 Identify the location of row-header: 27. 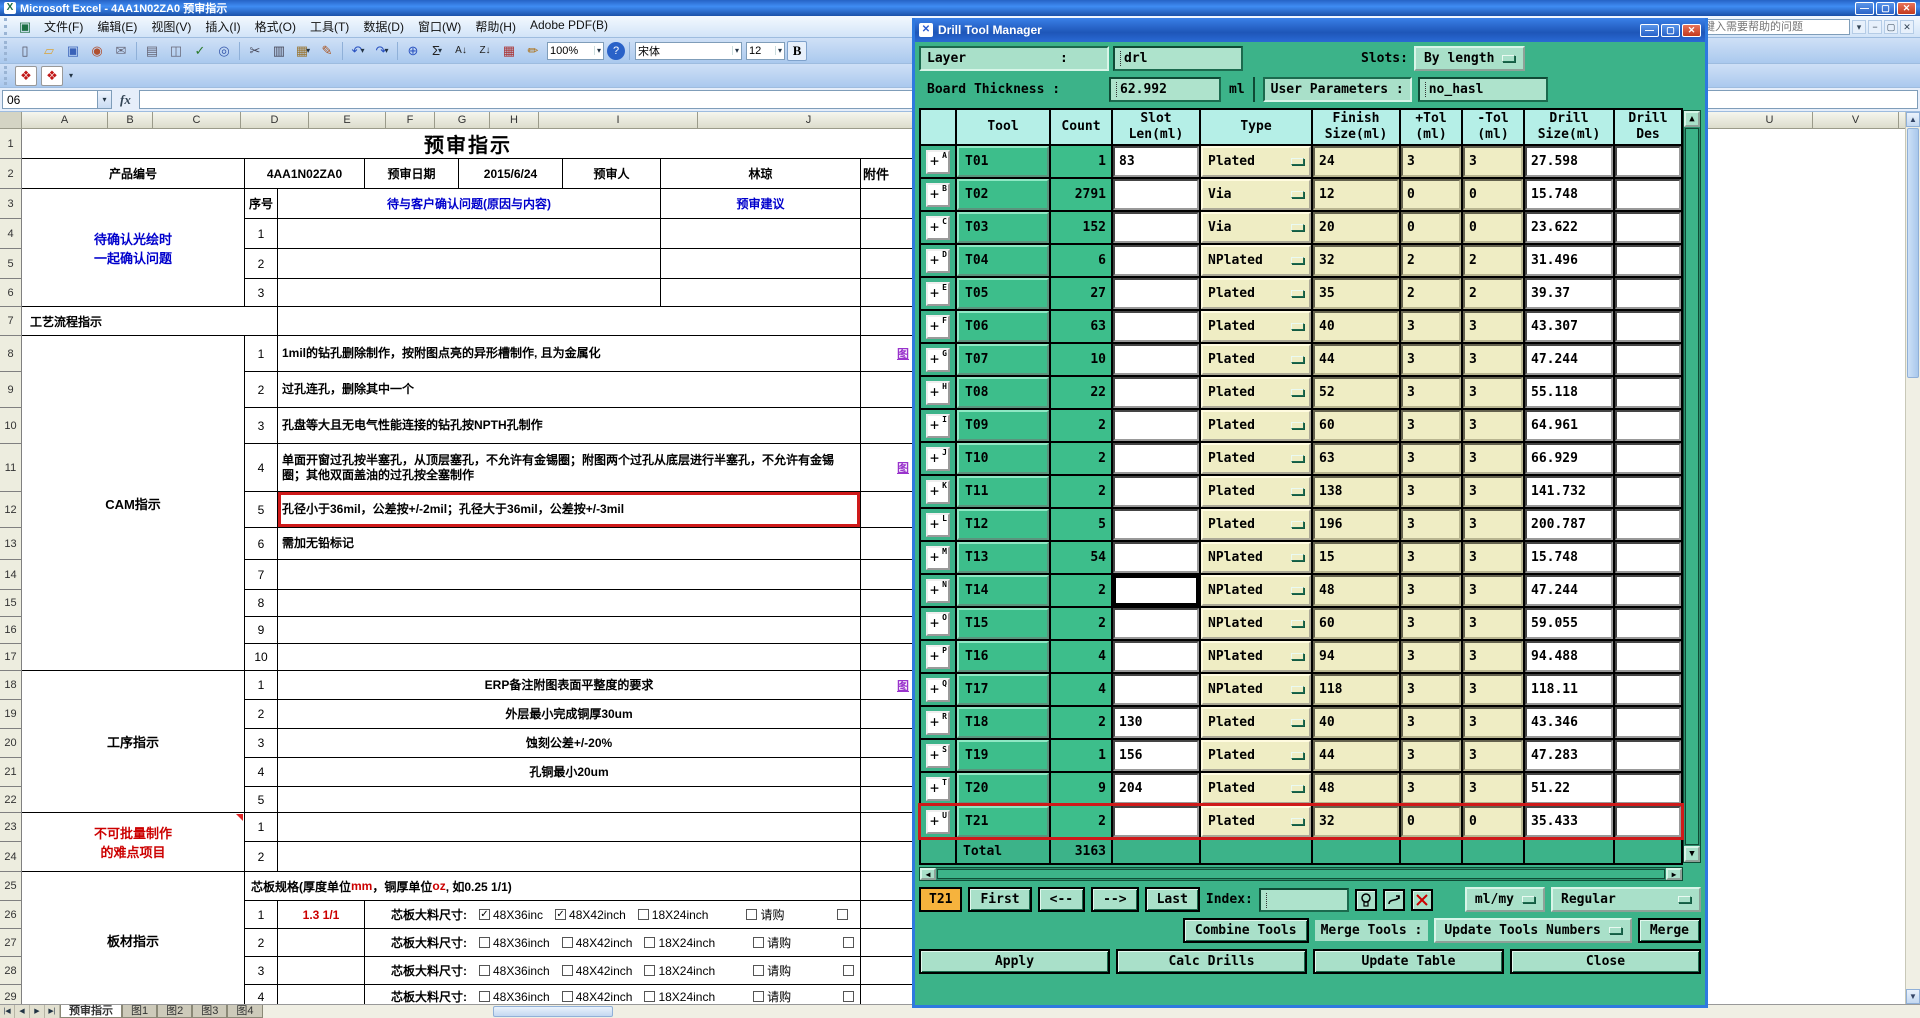
(11, 943).